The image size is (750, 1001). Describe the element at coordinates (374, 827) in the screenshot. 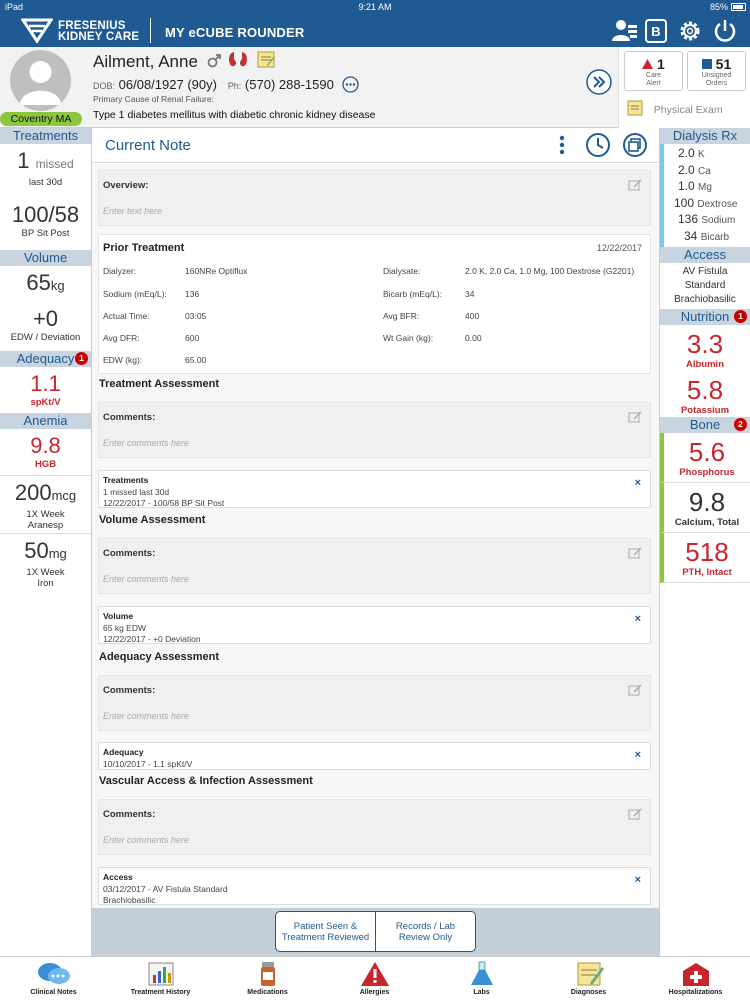

I see `vascular-comments-field: Comments: Enter comments here` at that location.